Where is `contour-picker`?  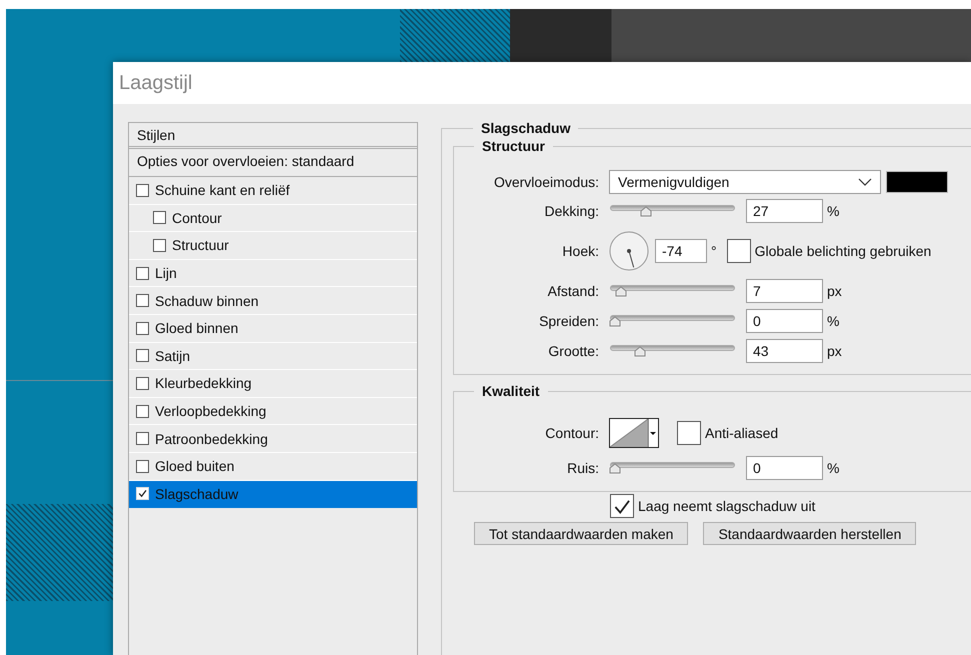 contour-picker is located at coordinates (634, 433).